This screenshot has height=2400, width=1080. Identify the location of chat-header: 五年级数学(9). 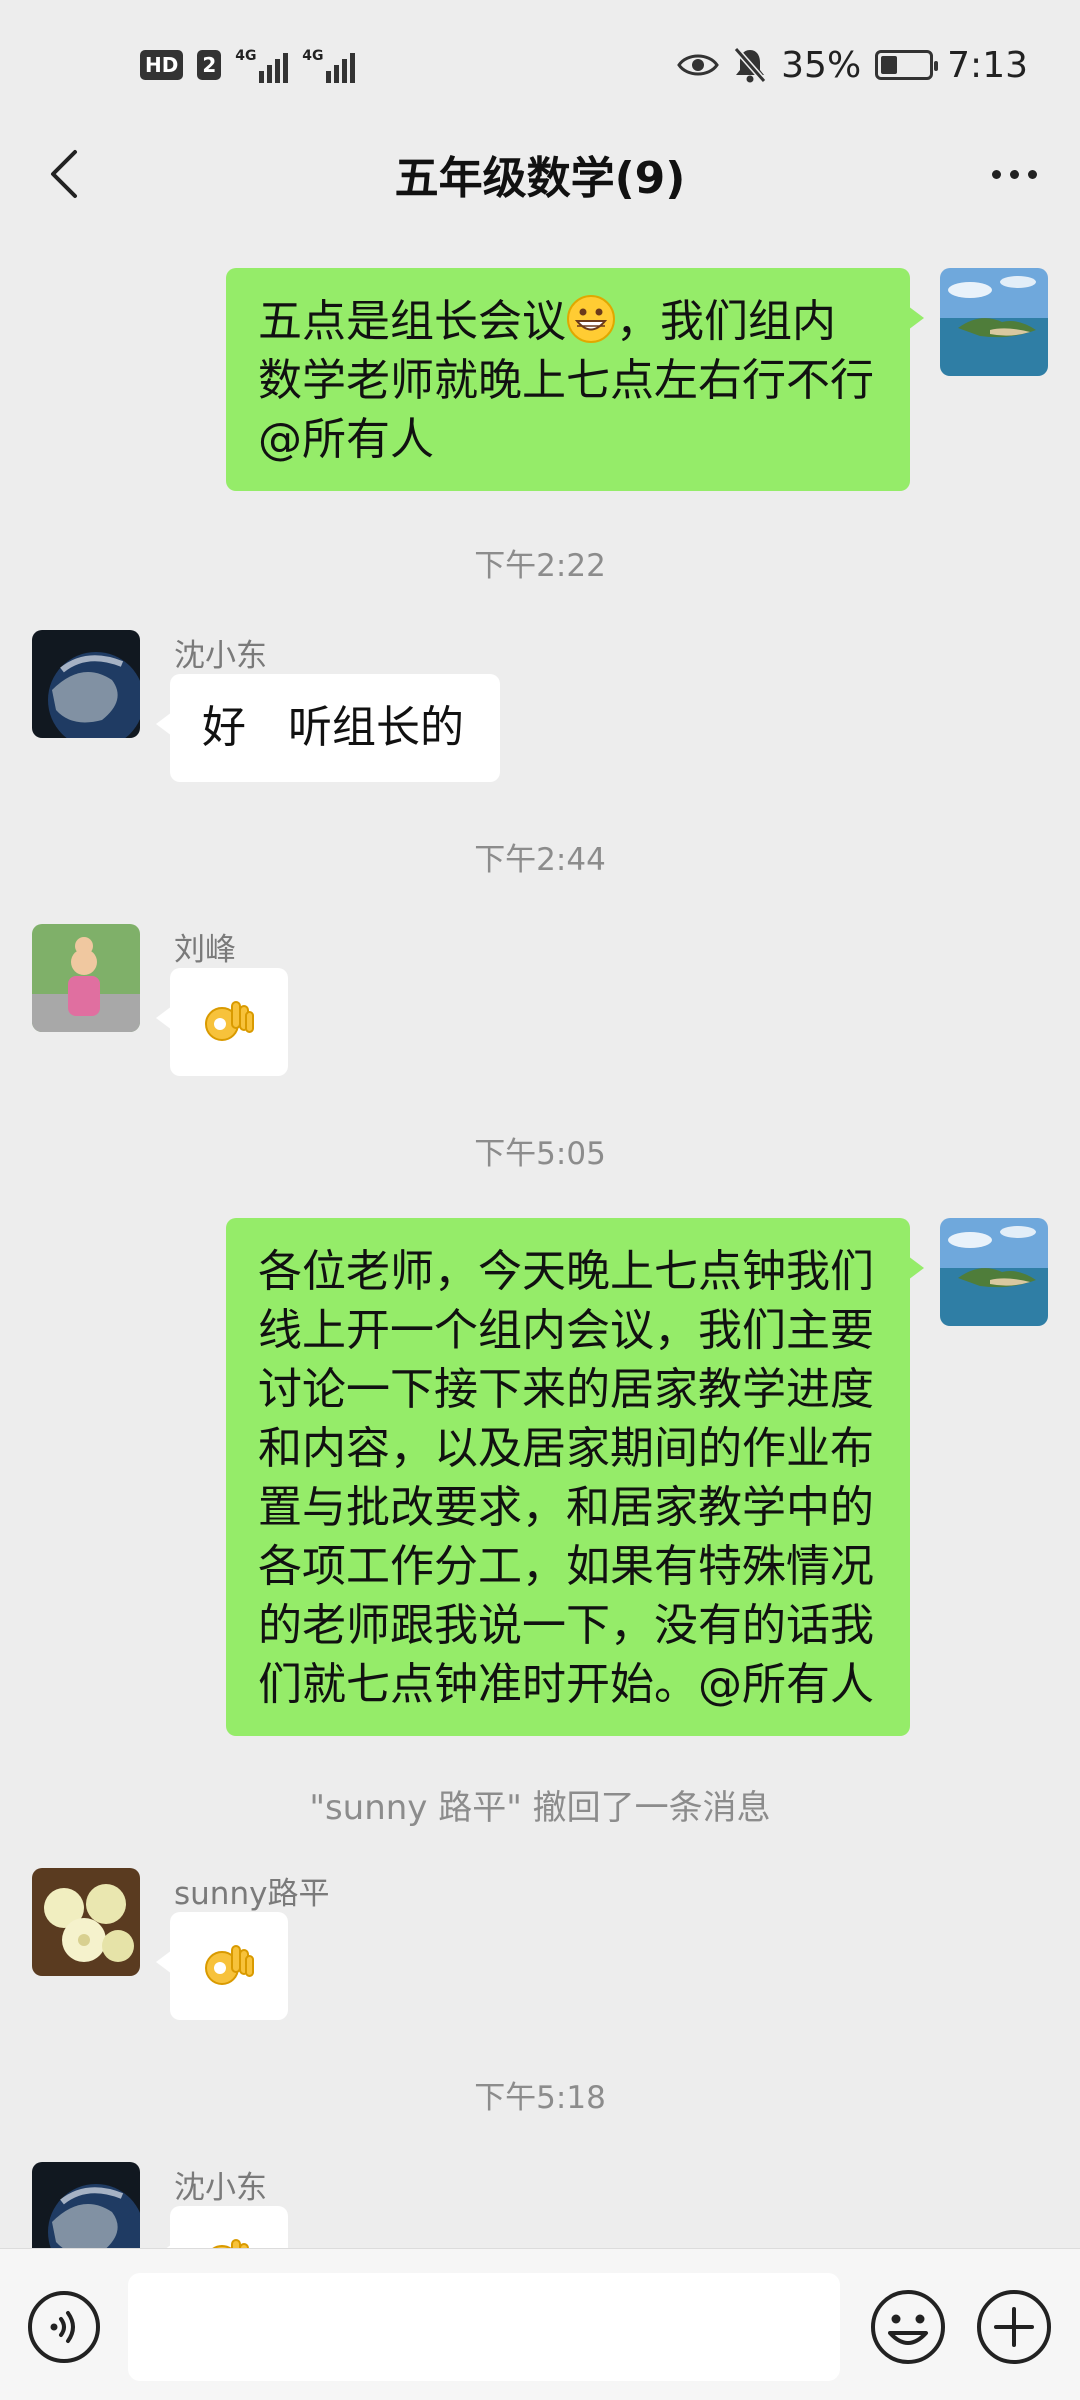
(540, 174).